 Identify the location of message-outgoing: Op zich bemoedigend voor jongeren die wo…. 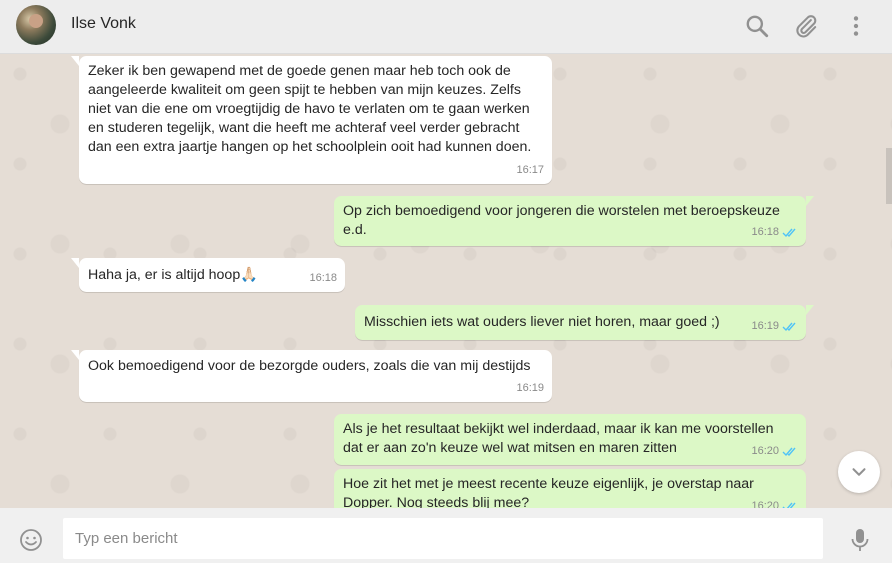
(574, 221).